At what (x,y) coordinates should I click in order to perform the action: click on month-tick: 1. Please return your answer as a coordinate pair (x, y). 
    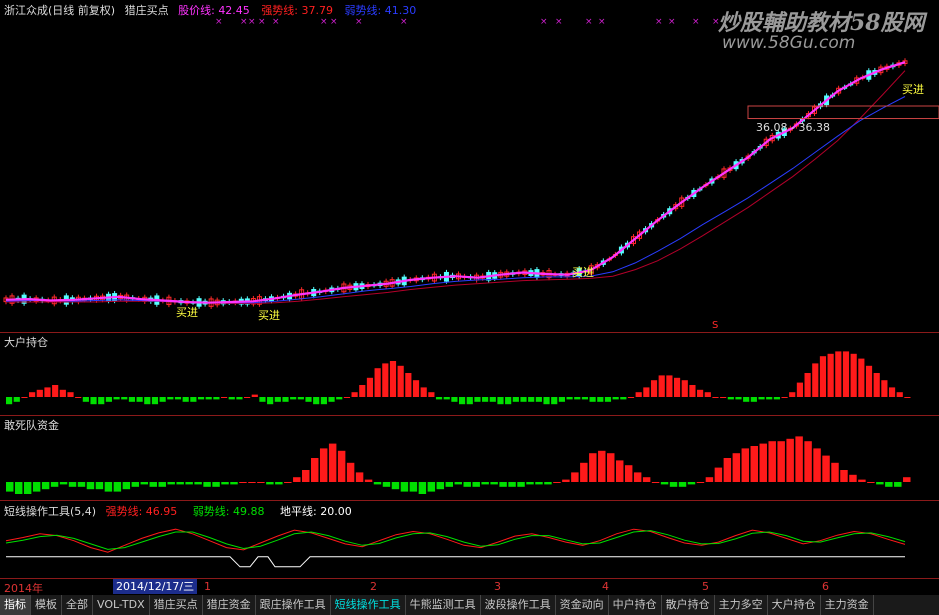
    Looking at the image, I should click on (207, 586).